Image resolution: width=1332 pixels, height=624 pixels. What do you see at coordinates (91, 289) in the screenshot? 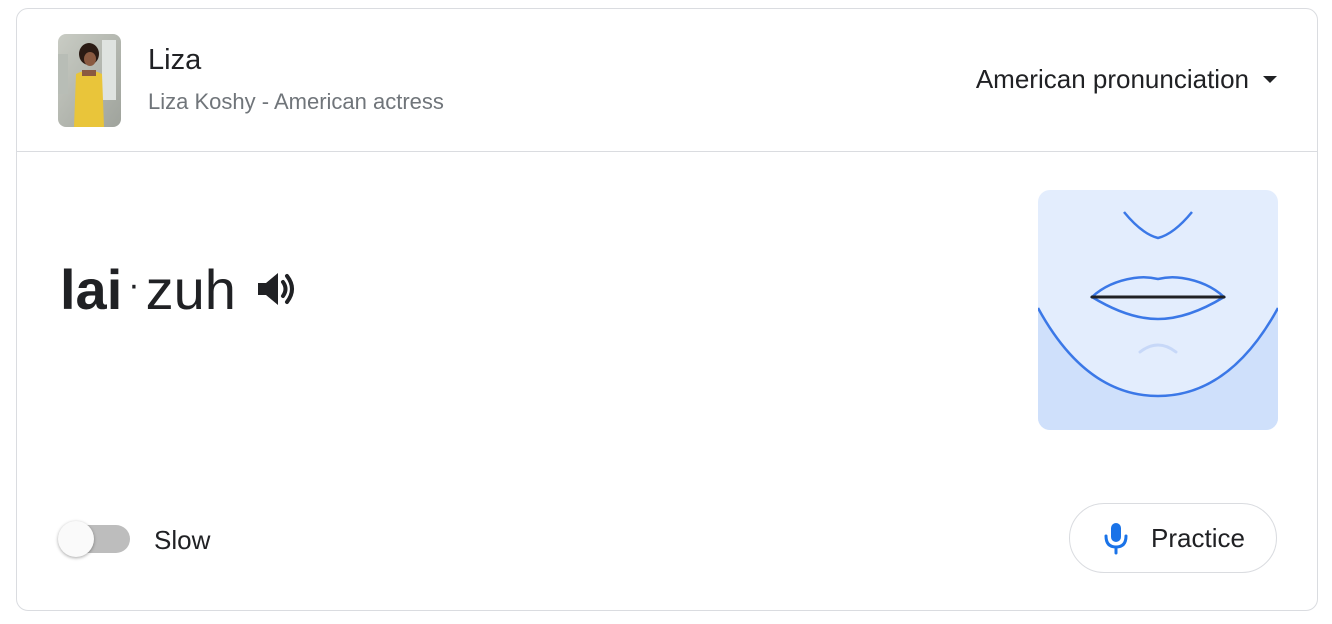
I see `stressed-syllable: lai` at bounding box center [91, 289].